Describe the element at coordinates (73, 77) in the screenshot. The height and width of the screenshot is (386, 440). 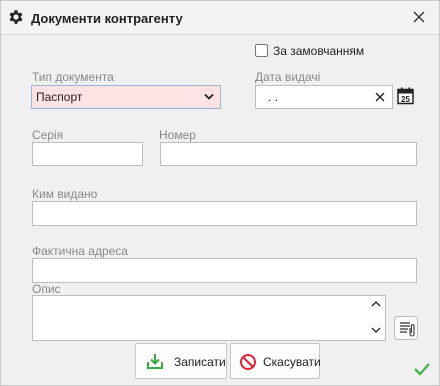
I see `doc-type-label: Тип документа` at that location.